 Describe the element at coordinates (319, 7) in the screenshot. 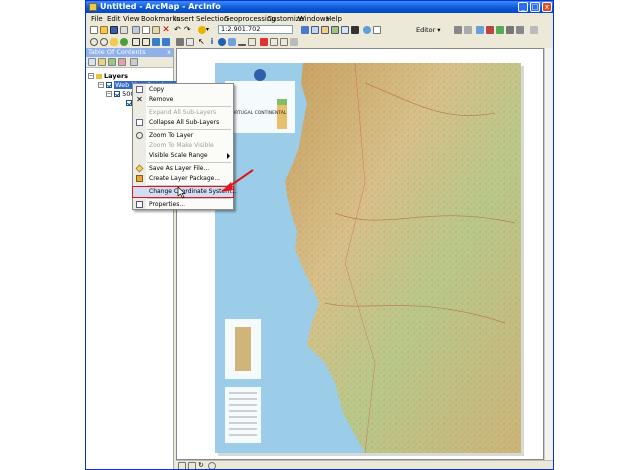

I see `title-bar: Untitled - ArcMap - ArcInfo _ □ x` at that location.